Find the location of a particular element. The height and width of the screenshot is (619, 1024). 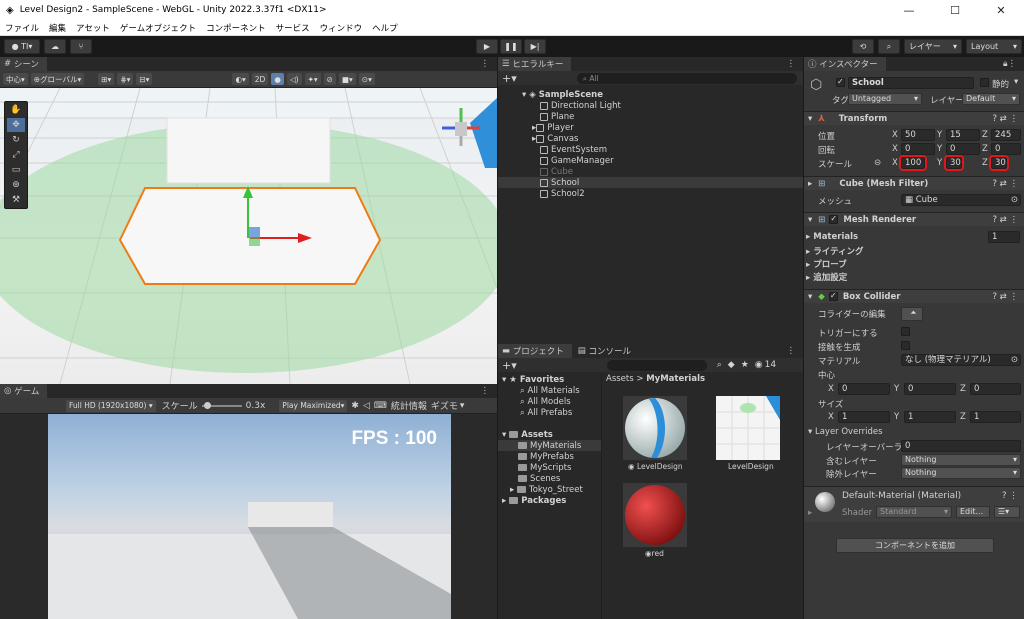

transform-header: ▾ ⅄ Transform ? ⇄ ⋮ is located at coordinates (914, 118).